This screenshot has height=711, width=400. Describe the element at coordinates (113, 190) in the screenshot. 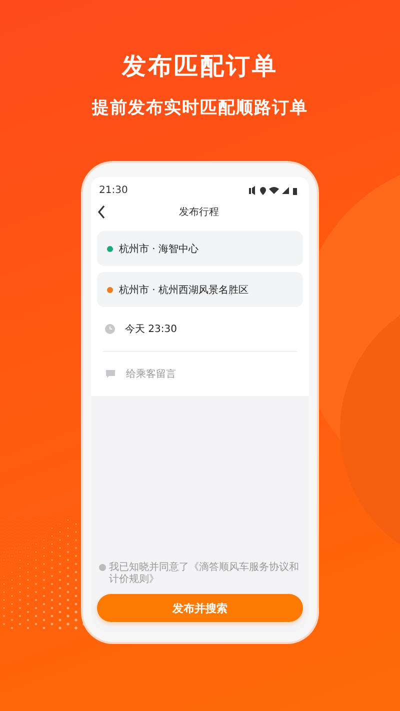

I see `status-time: 21:30` at that location.